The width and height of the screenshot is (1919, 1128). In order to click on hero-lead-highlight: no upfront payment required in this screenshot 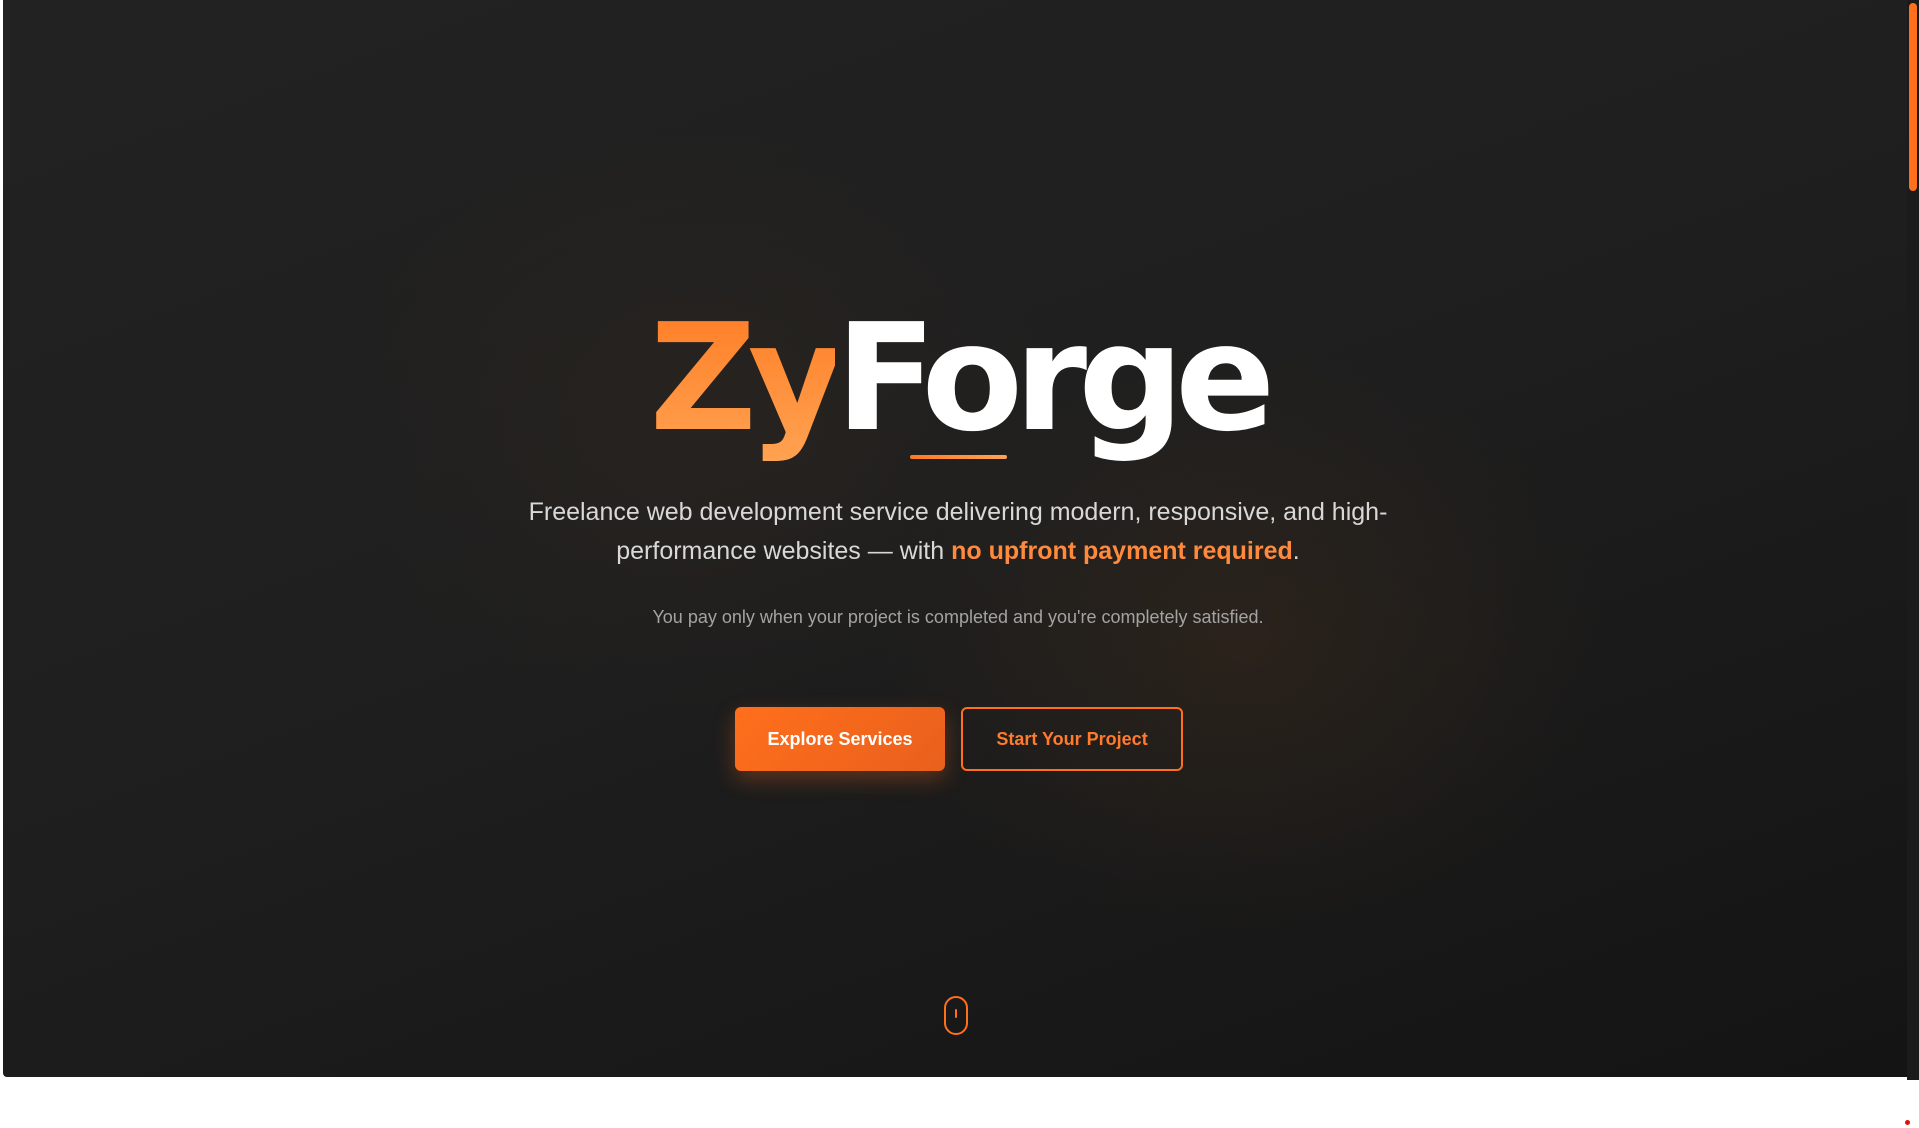, I will do `click(1122, 551)`.